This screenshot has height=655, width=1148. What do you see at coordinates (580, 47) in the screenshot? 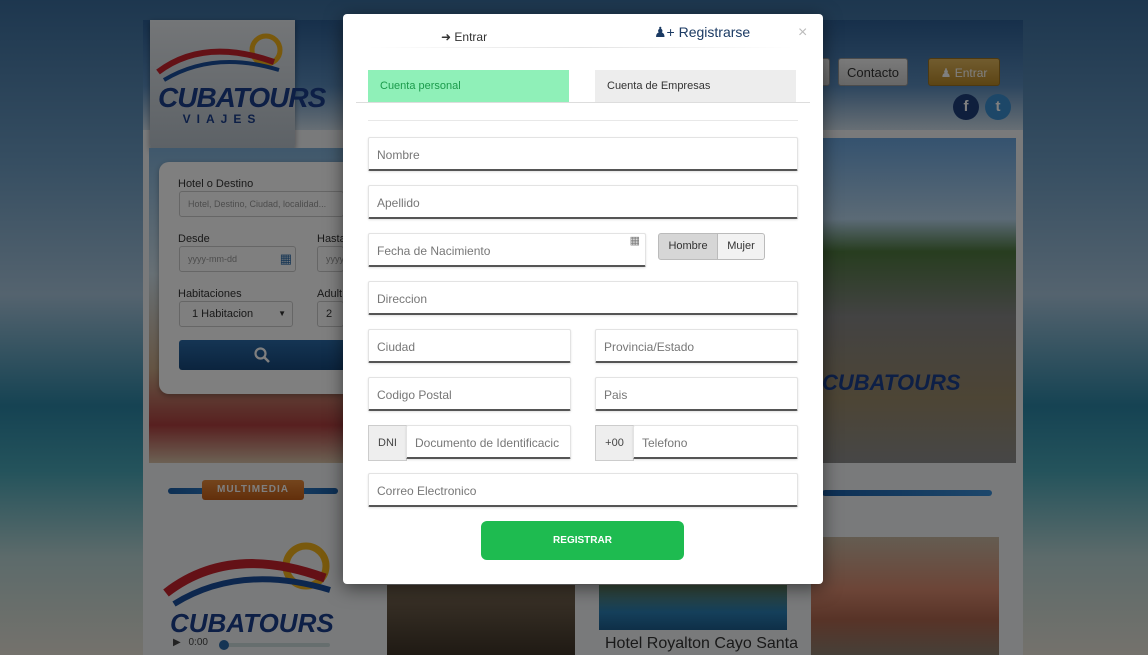
I see `tab-divider` at bounding box center [580, 47].